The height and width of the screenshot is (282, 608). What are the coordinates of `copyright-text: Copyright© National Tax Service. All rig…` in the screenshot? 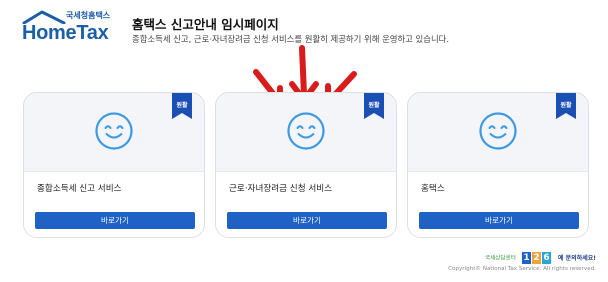 It's located at (522, 269).